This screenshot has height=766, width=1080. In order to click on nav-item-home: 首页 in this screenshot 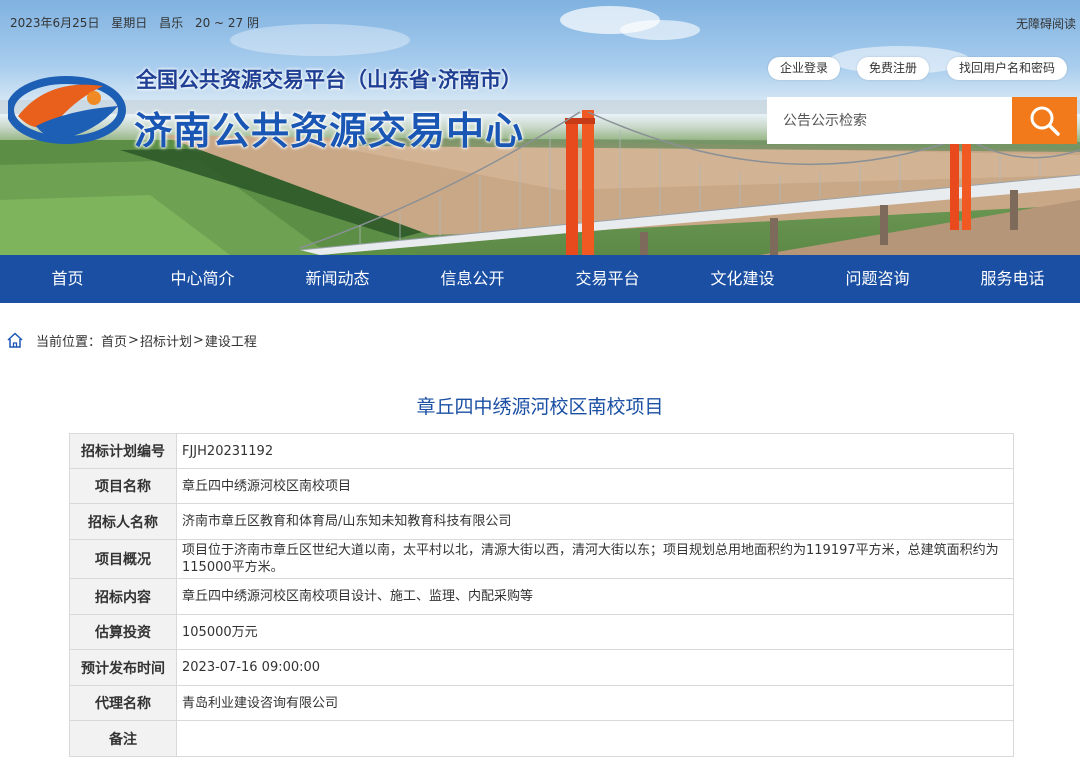, I will do `click(67, 279)`.